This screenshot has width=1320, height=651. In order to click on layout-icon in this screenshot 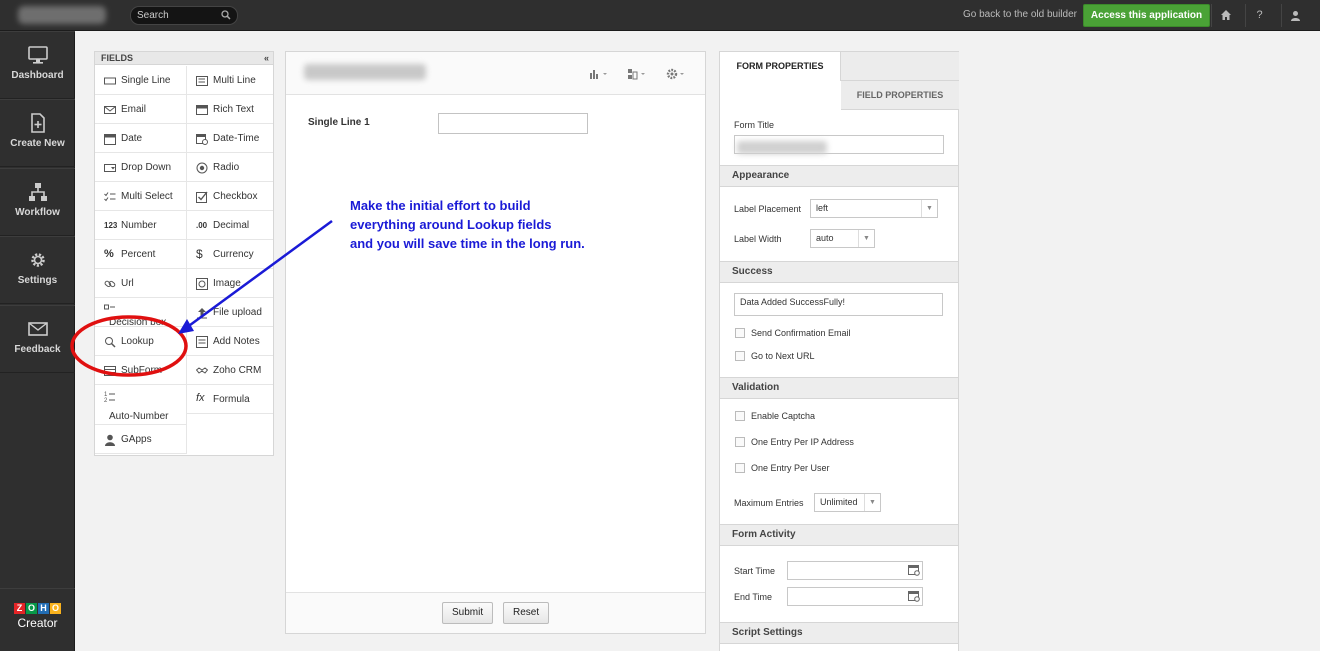, I will do `click(639, 75)`.